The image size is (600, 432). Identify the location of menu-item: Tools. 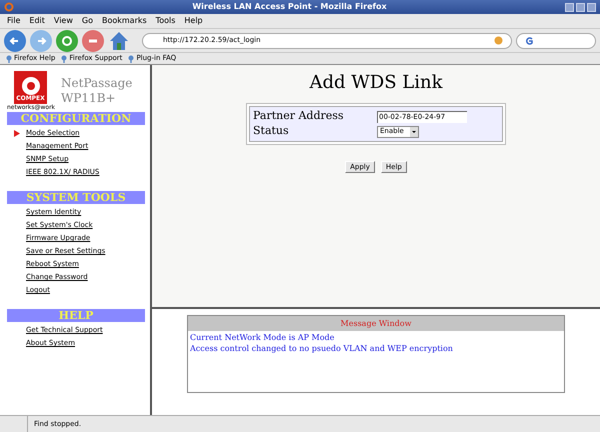
(166, 21).